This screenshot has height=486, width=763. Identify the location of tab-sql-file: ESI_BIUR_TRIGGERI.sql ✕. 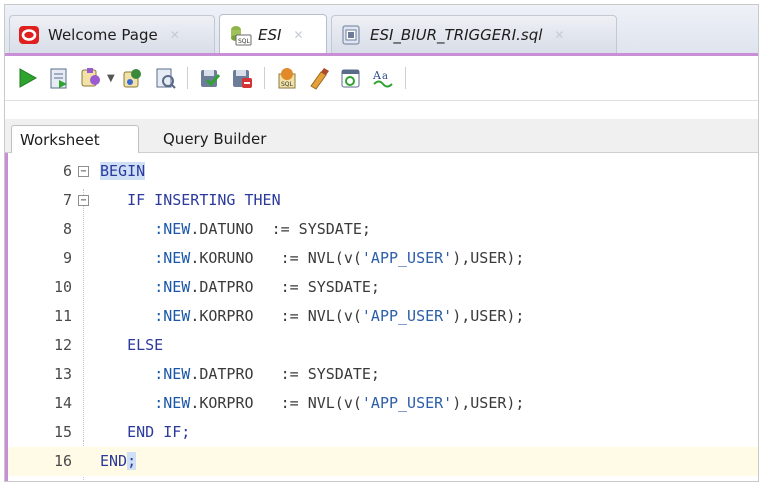
(474, 34).